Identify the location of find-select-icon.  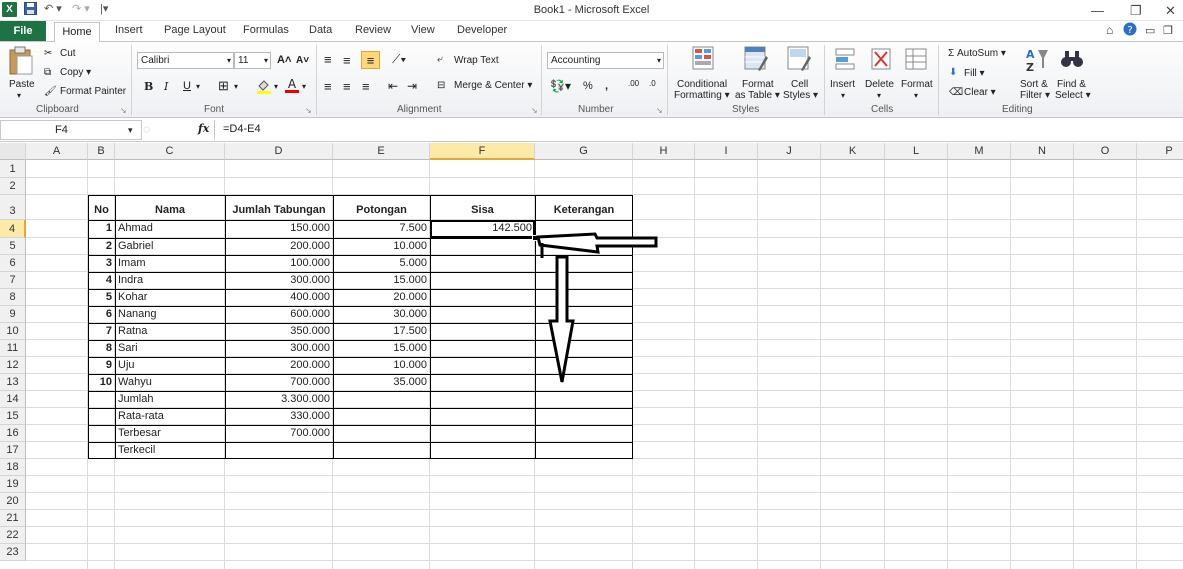
(1072, 60).